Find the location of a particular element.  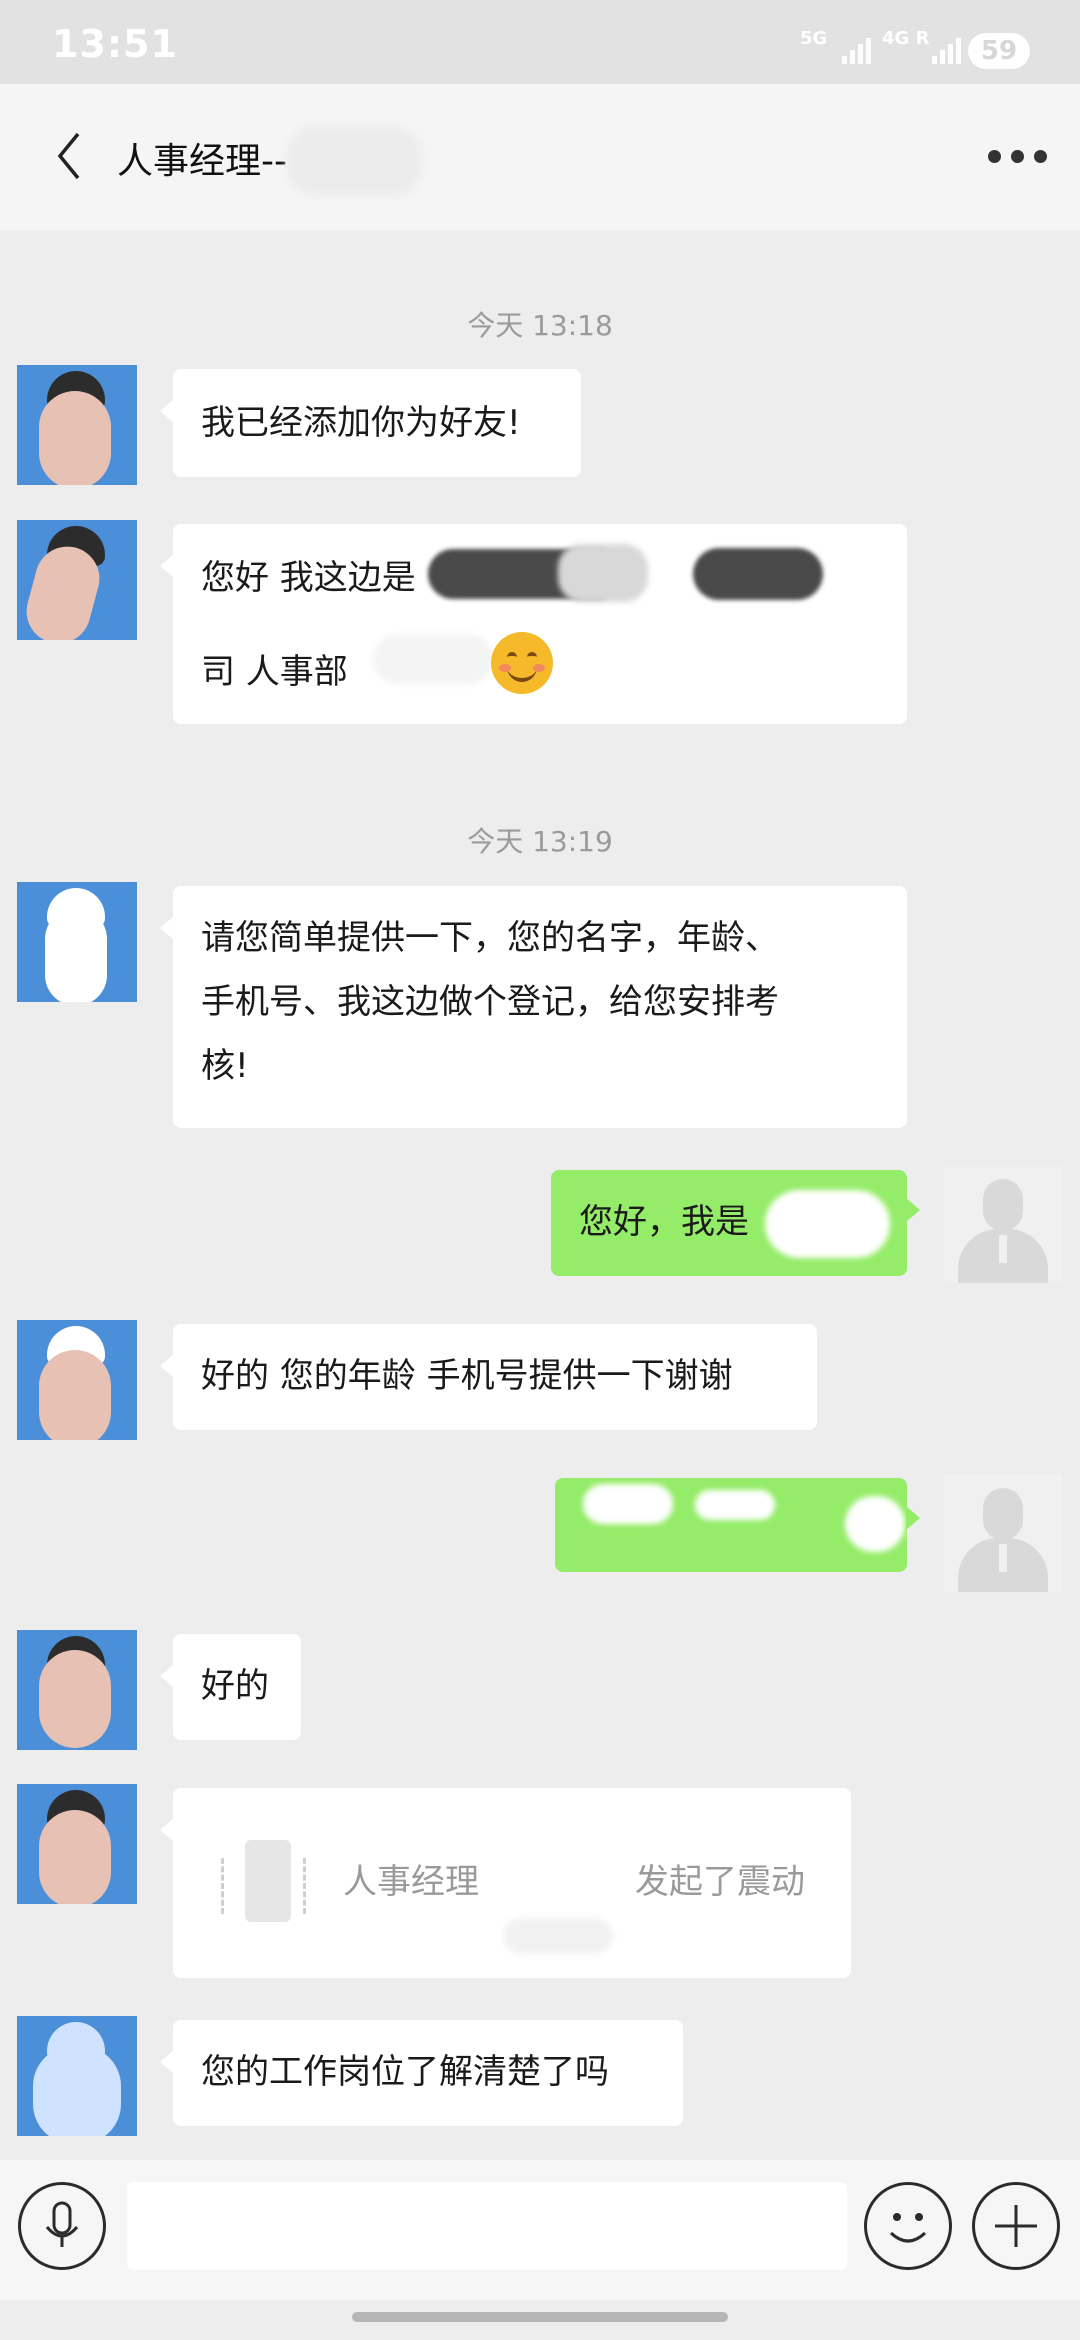

back-button is located at coordinates (70, 156).